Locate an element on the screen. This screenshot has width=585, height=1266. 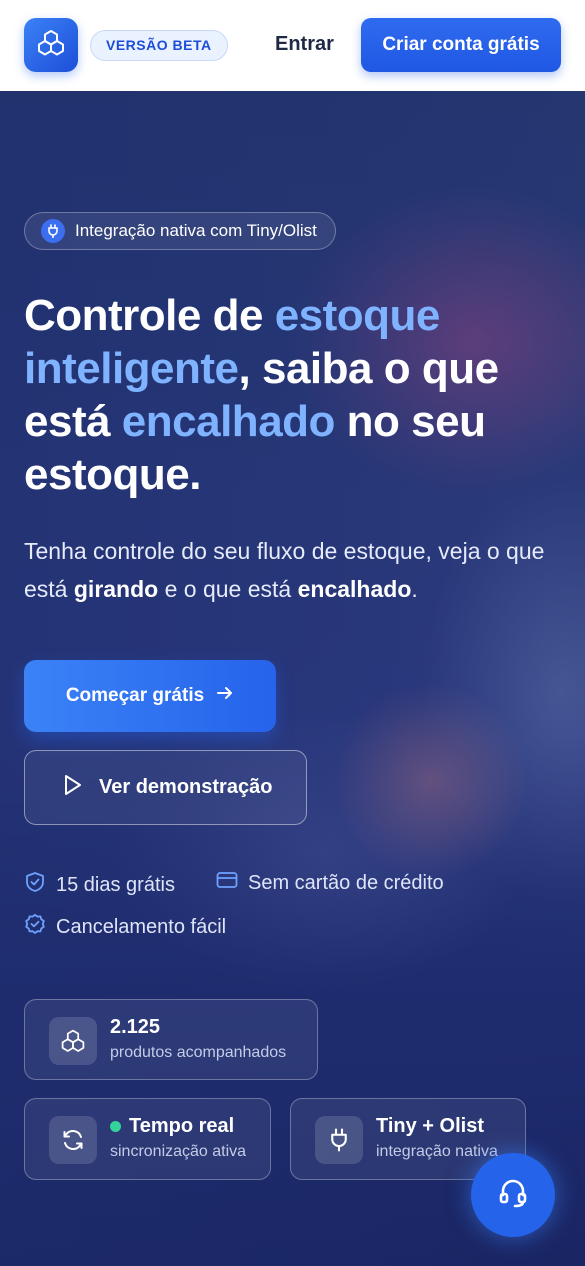
shield-check-icon is located at coordinates (35, 885).